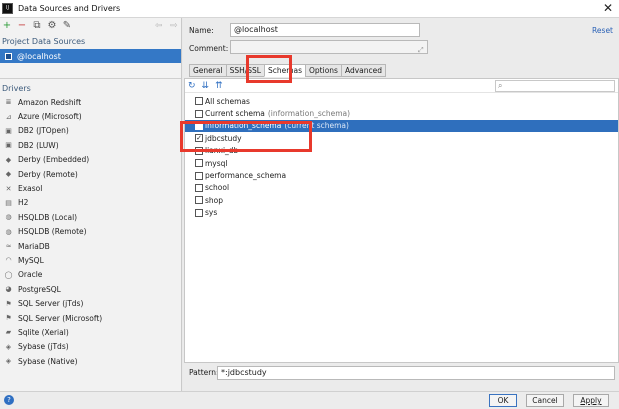 Image resolution: width=619 pixels, height=409 pixels. I want to click on driver-icon: ◠, so click(8, 260).